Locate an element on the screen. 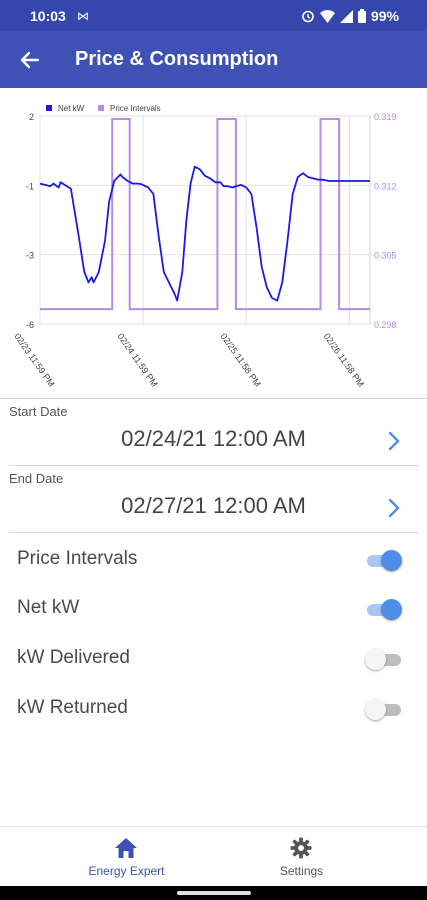  status-icons: 99% is located at coordinates (350, 16).